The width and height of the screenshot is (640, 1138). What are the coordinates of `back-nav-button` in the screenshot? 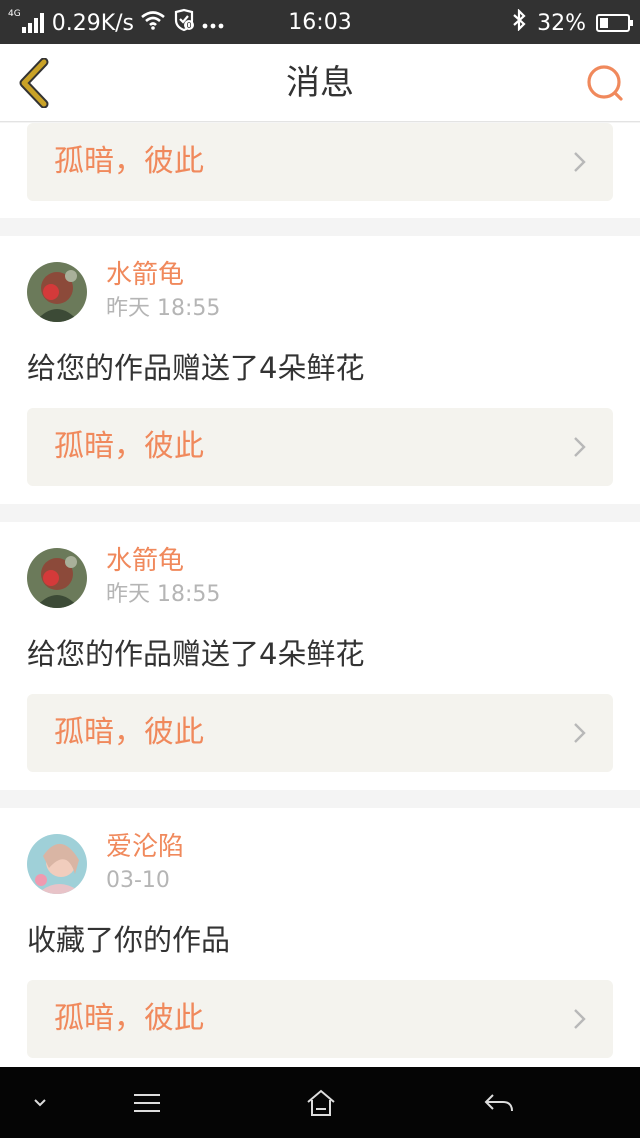 It's located at (499, 1102).